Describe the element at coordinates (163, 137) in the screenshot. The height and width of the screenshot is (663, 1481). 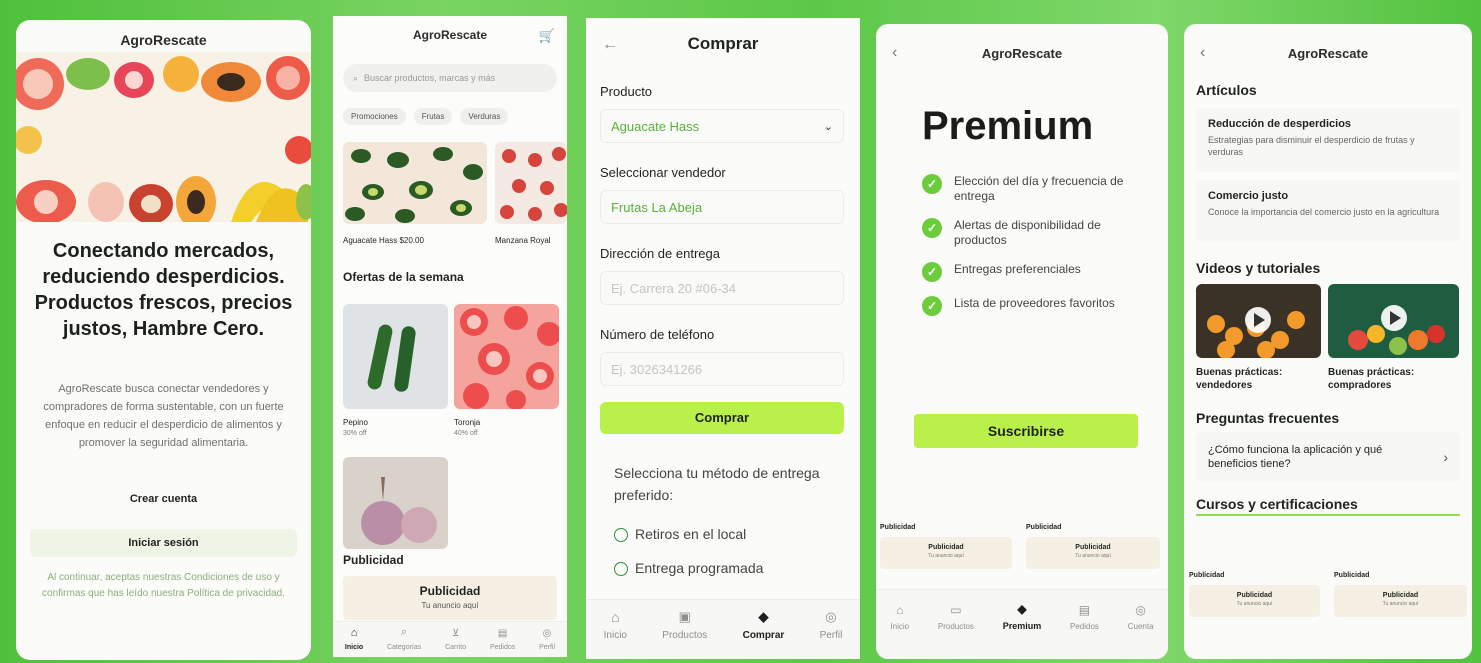
I see `fruit-banner-image` at that location.